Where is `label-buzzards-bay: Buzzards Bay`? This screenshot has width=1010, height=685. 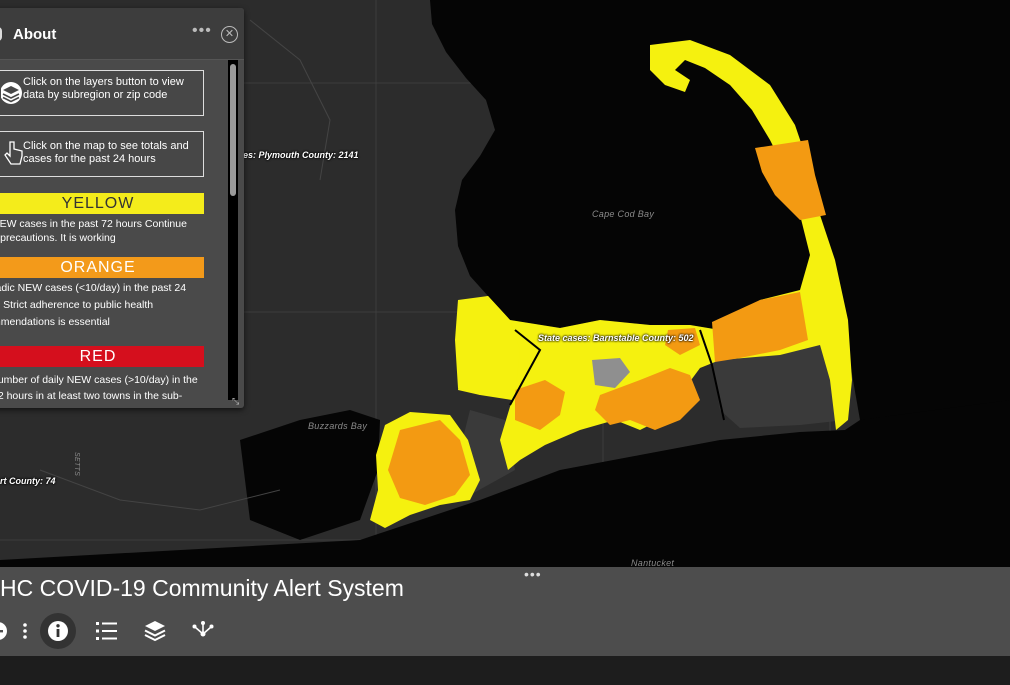 label-buzzards-bay: Buzzards Bay is located at coordinates (338, 426).